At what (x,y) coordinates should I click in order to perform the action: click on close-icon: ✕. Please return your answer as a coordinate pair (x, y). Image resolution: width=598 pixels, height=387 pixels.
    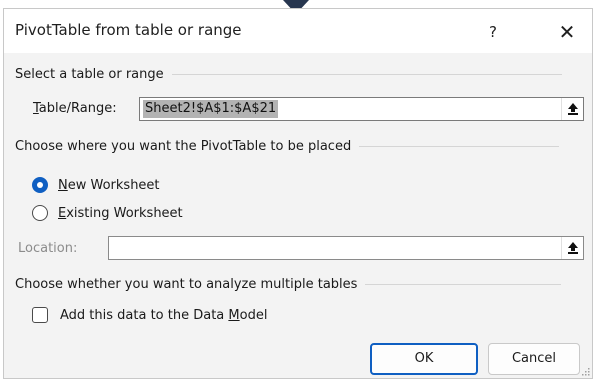
    Looking at the image, I should click on (567, 32).